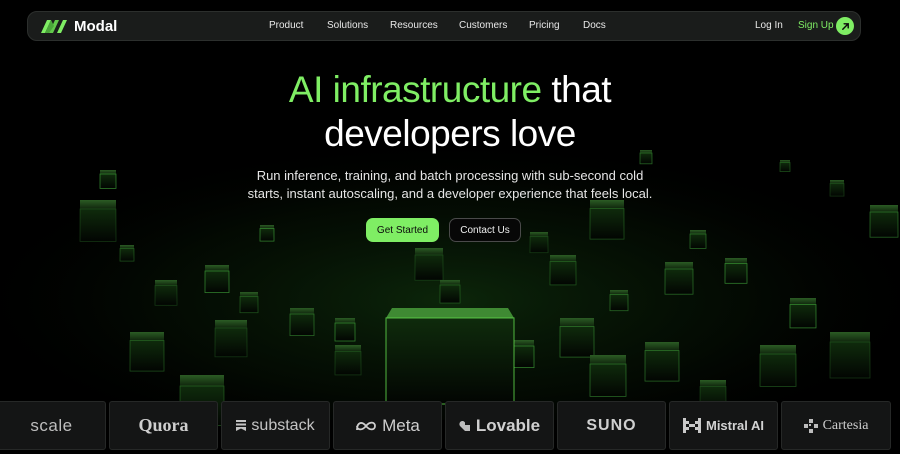 This screenshot has width=900, height=454. I want to click on logo-label: SUNO, so click(611, 425).